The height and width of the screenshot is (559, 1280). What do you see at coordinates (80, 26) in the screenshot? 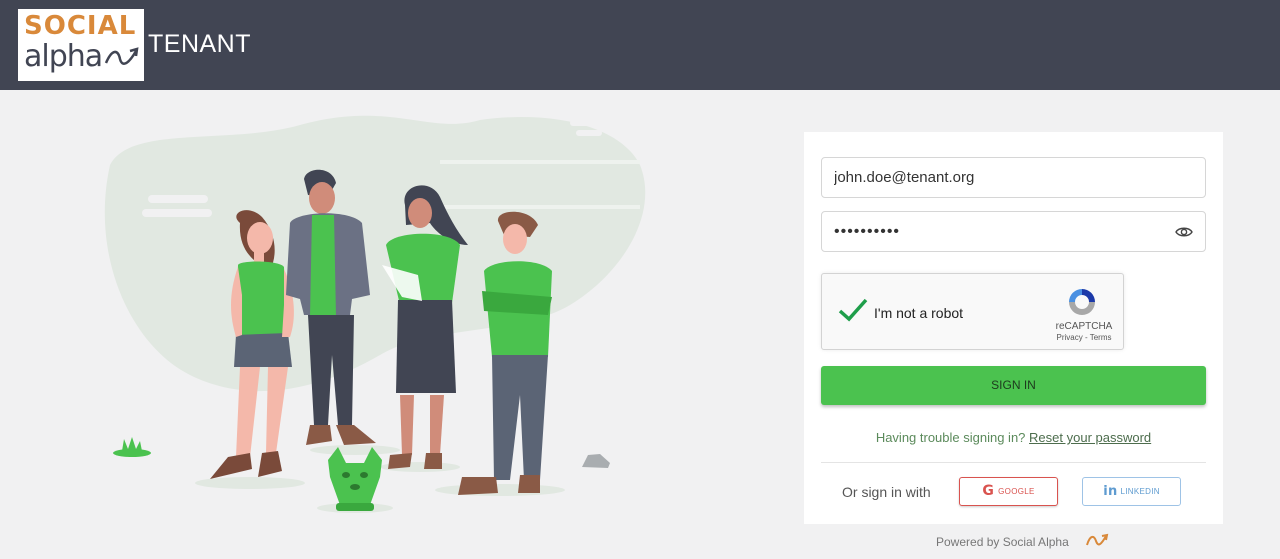
I see `logo-text-social: SOCIAL` at bounding box center [80, 26].